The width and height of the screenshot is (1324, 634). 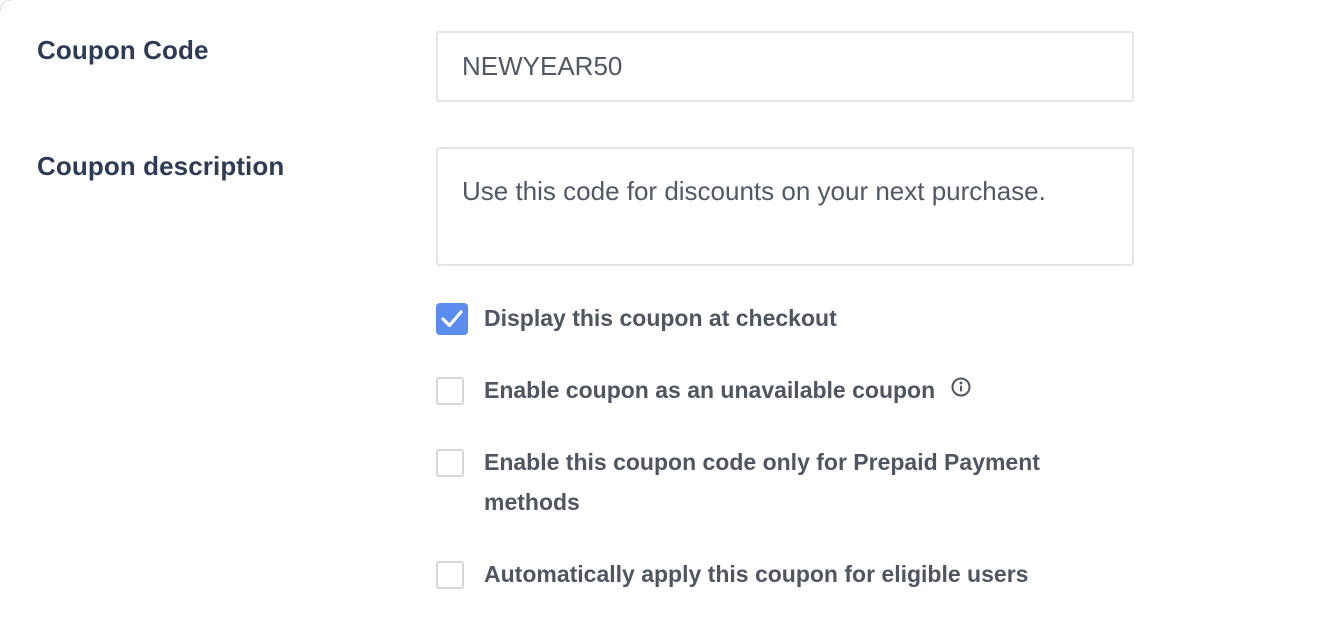 I want to click on prepaid-only-checkbox, so click(x=450, y=463).